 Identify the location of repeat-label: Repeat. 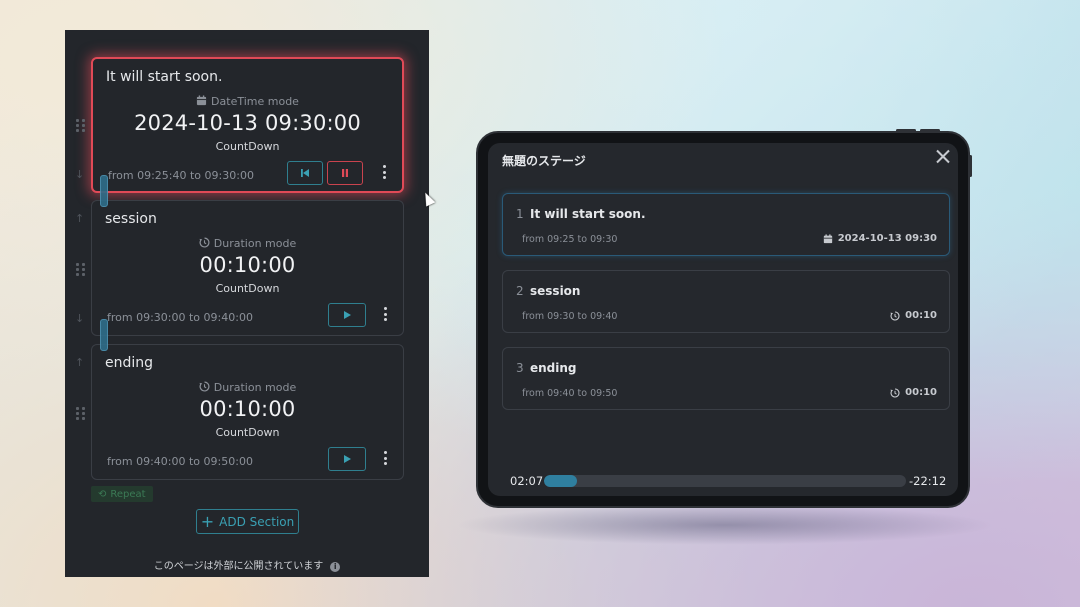
(128, 494).